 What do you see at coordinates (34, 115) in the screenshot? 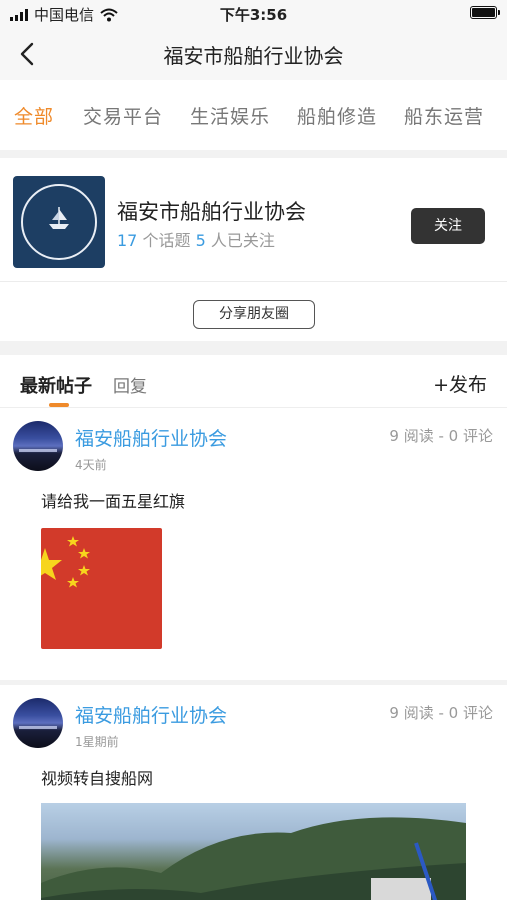
I see `tab-all: 全部` at bounding box center [34, 115].